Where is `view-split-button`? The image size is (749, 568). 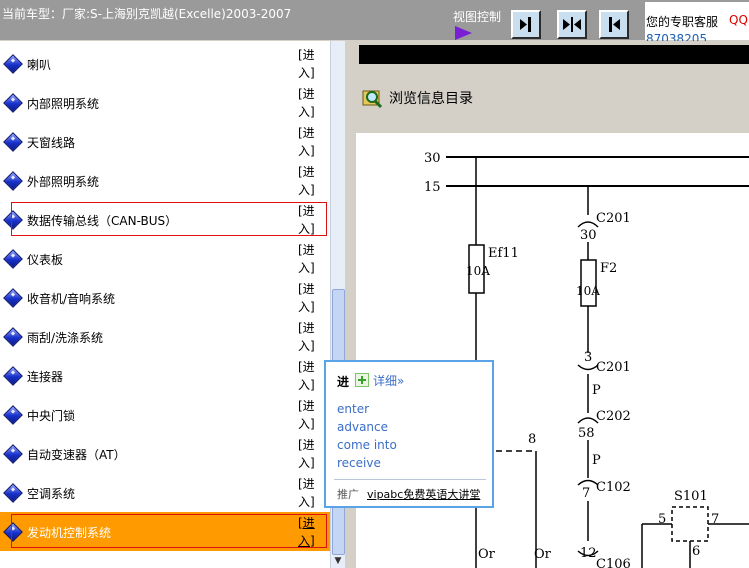 view-split-button is located at coordinates (572, 24).